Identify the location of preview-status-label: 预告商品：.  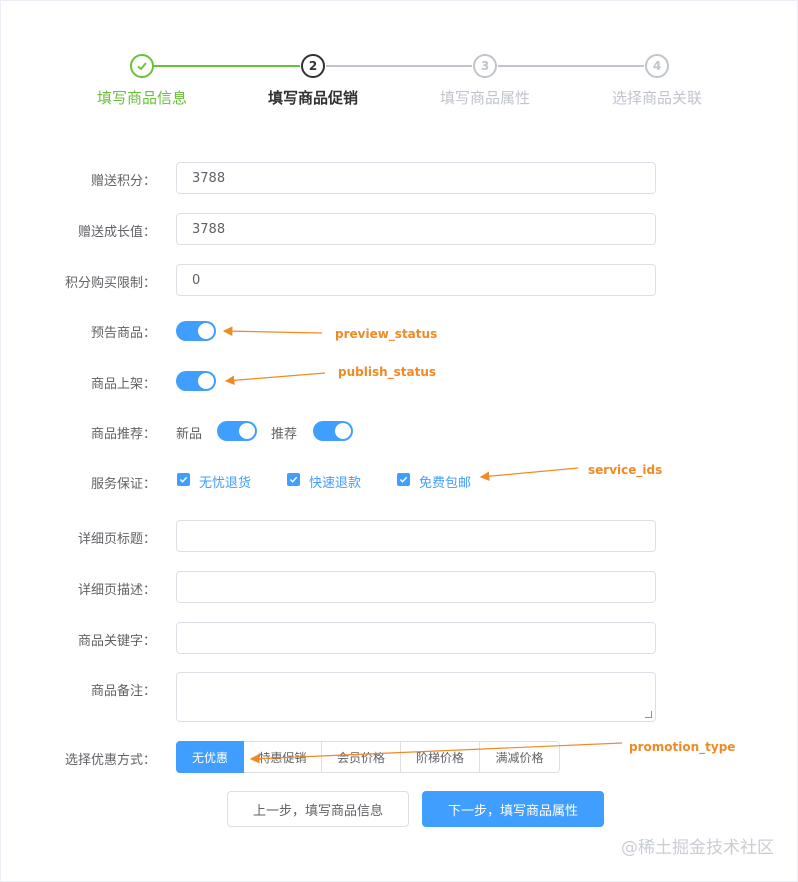
(123, 333).